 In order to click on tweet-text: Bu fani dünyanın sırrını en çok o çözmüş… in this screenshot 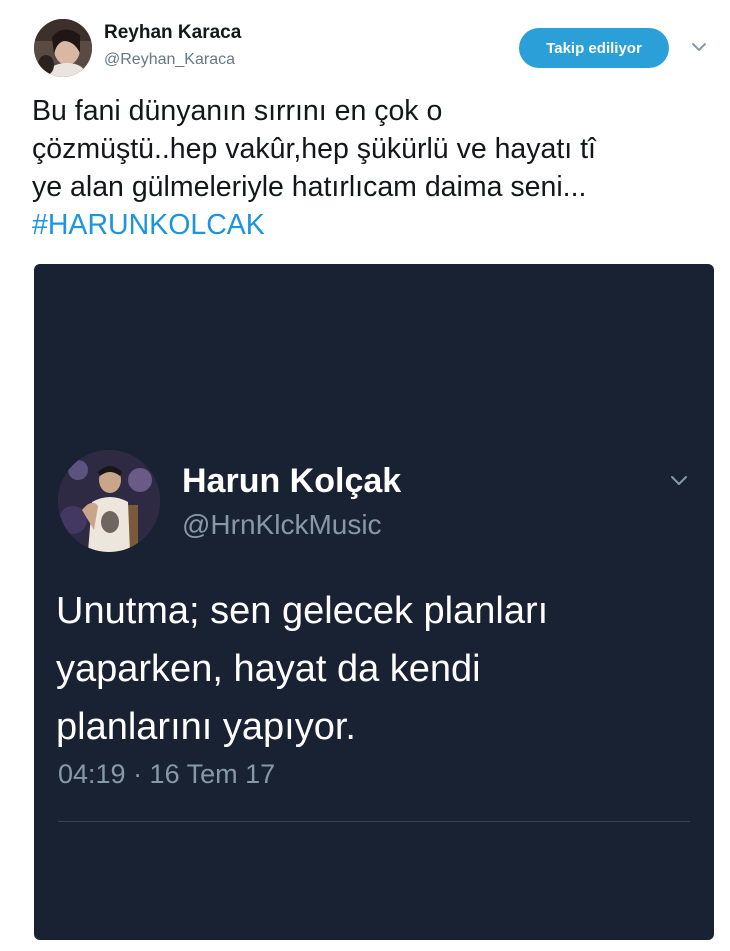, I will do `click(372, 168)`.